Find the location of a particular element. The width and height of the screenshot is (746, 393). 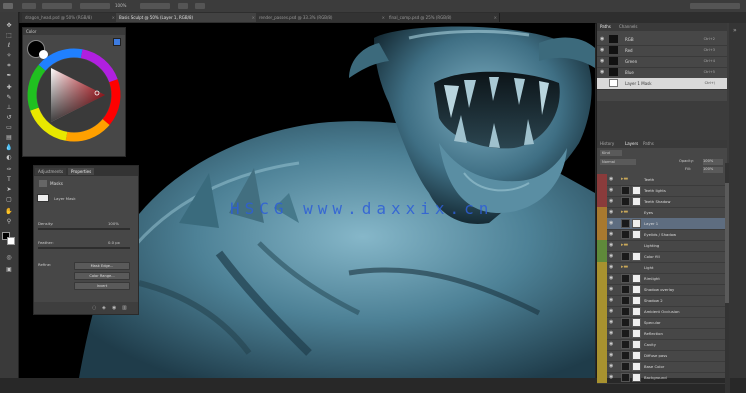

eyedropper-icon: ✒ is located at coordinates (9, 75).